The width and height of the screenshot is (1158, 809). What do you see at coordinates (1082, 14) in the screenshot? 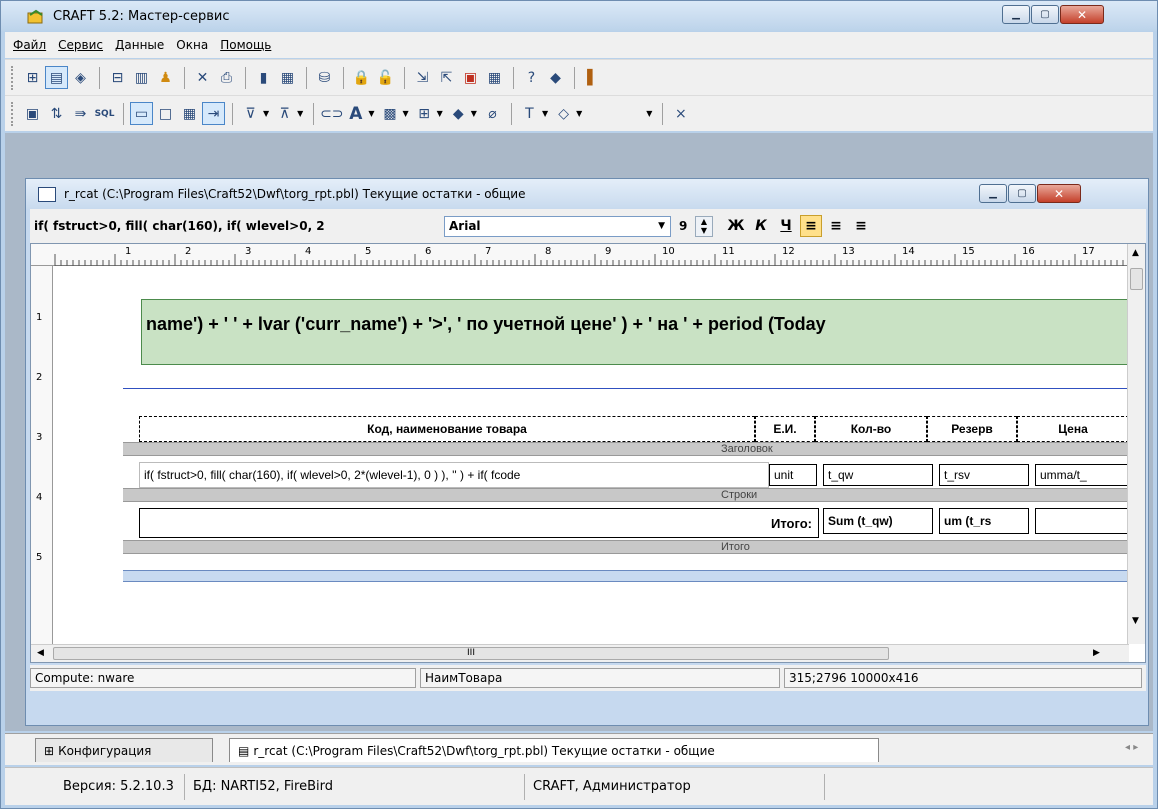
I see `close-button: ✕` at bounding box center [1082, 14].